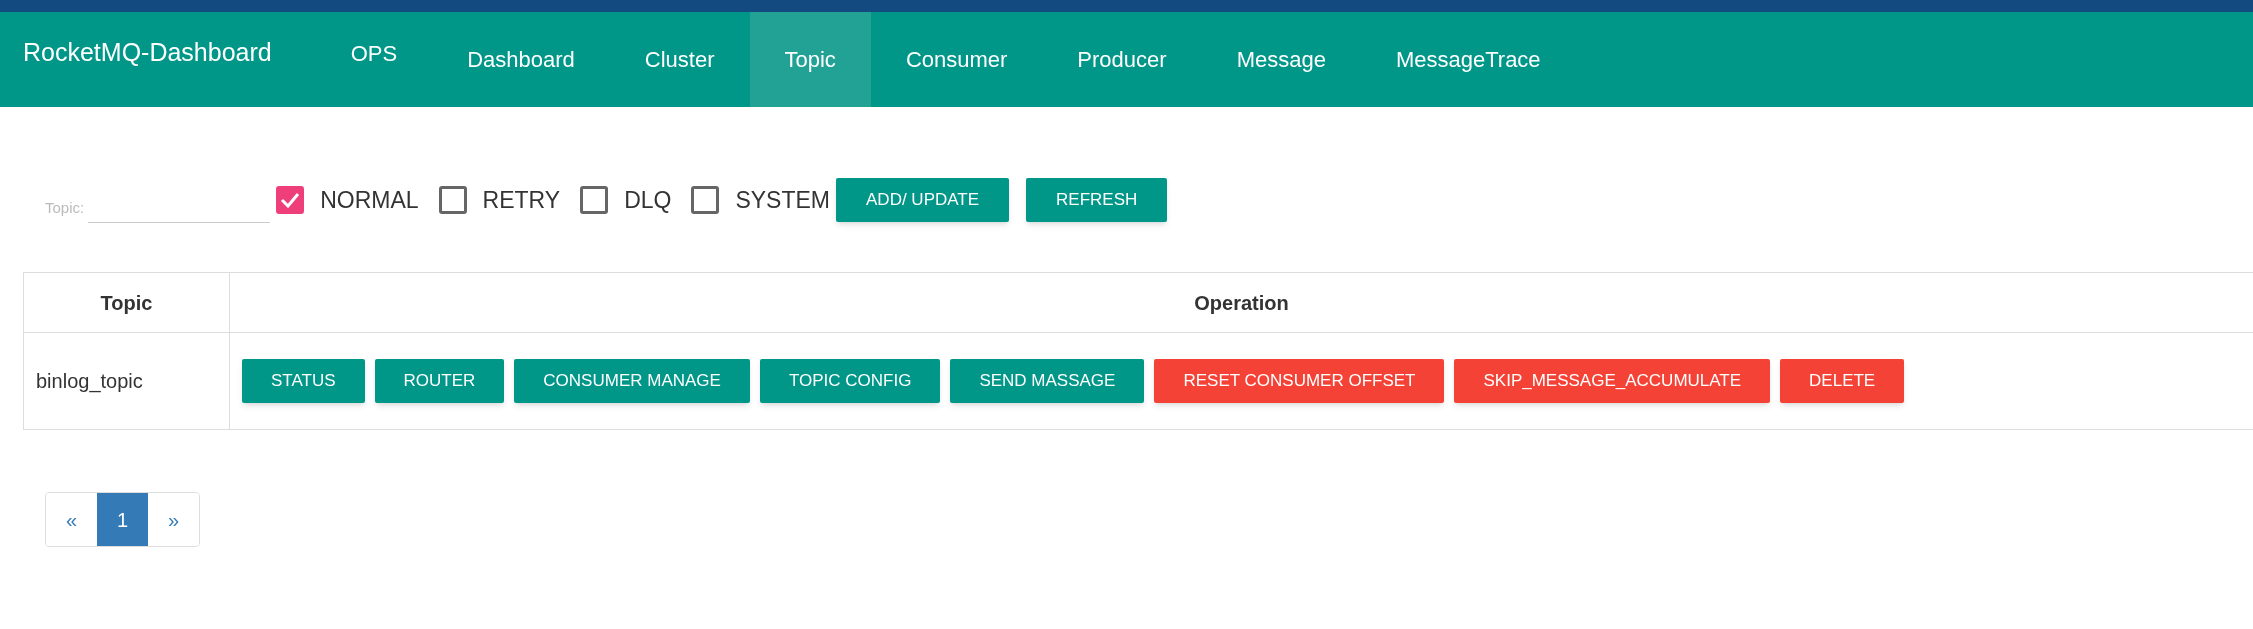 Image resolution: width=2253 pixels, height=629 pixels. Describe the element at coordinates (127, 302) in the screenshot. I see `column-header: Topic` at that location.